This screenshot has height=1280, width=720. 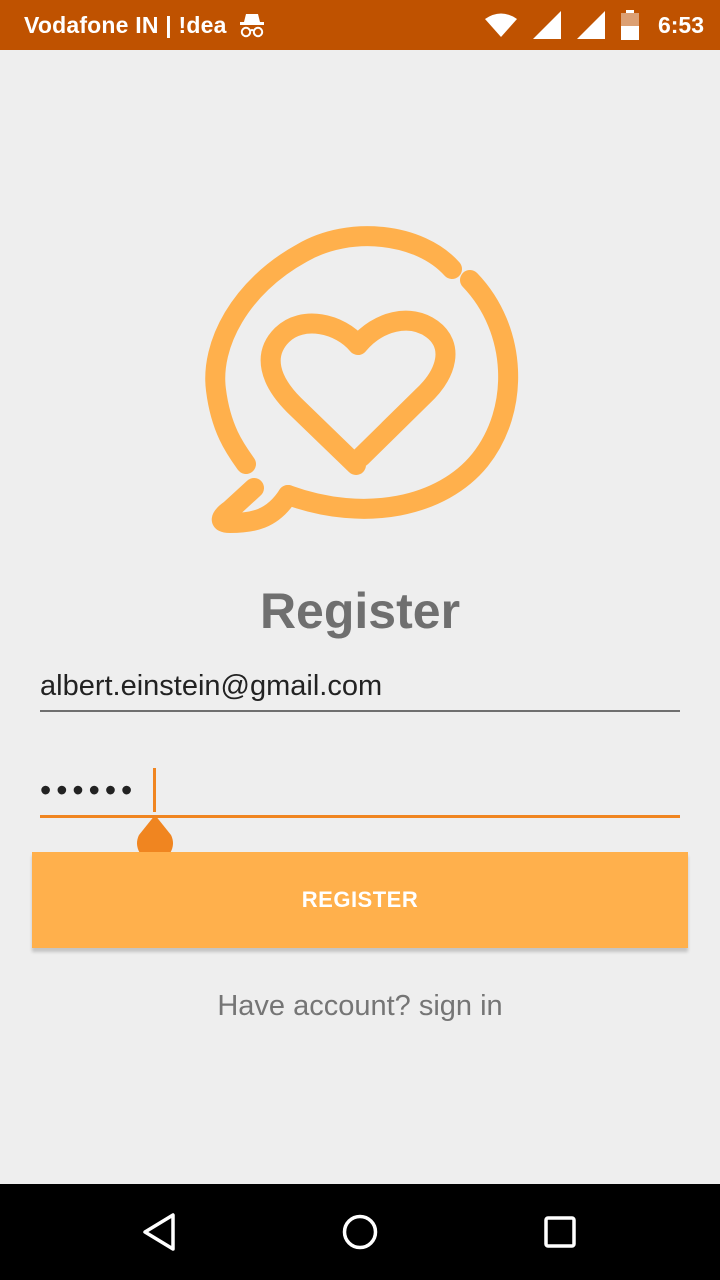 I want to click on register-button-label: REGISTER, so click(x=360, y=899).